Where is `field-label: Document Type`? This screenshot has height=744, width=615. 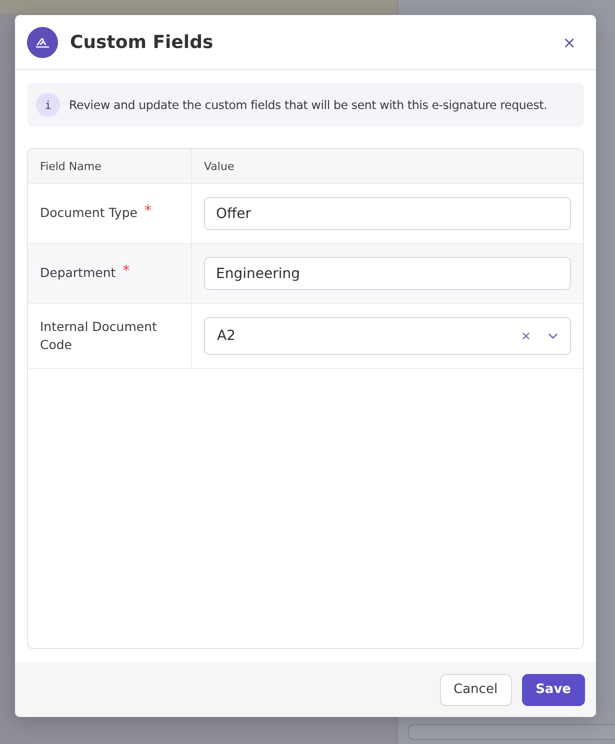
field-label: Document Type is located at coordinates (89, 213).